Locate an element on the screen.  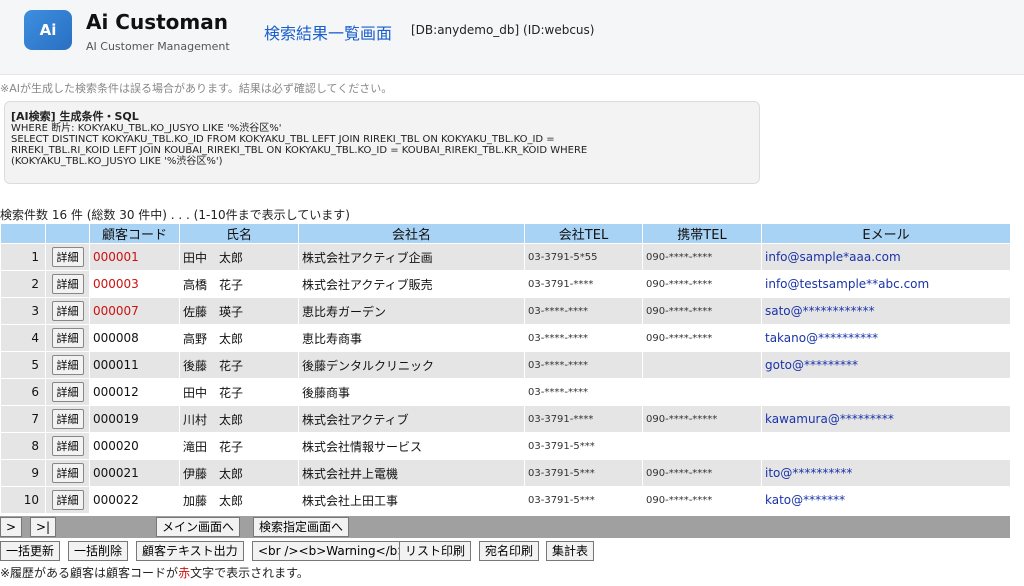
customer-name: 佐藤 瑛子 is located at coordinates (239, 311).